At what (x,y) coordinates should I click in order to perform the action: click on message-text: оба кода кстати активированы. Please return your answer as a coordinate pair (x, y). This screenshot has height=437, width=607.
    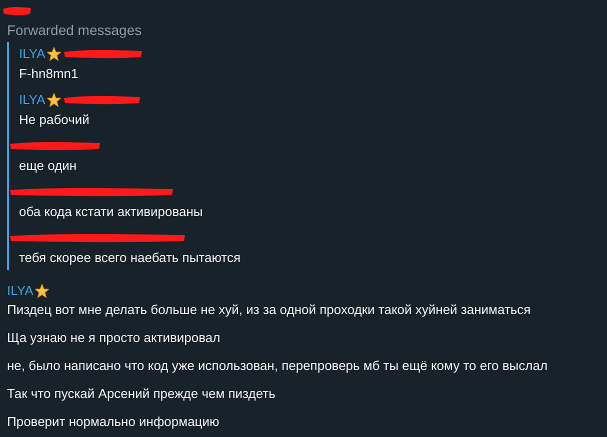
    Looking at the image, I should click on (111, 212).